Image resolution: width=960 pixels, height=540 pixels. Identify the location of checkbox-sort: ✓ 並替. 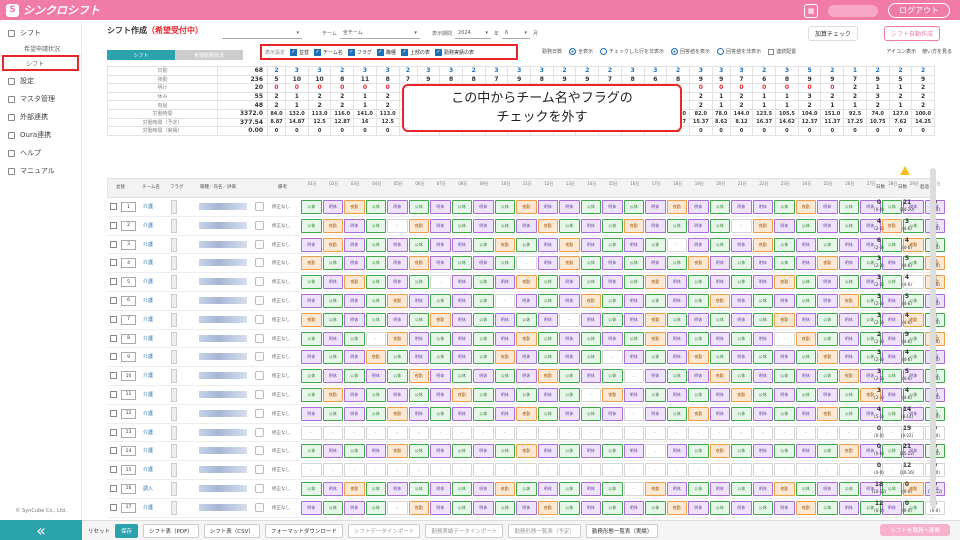
(299, 52).